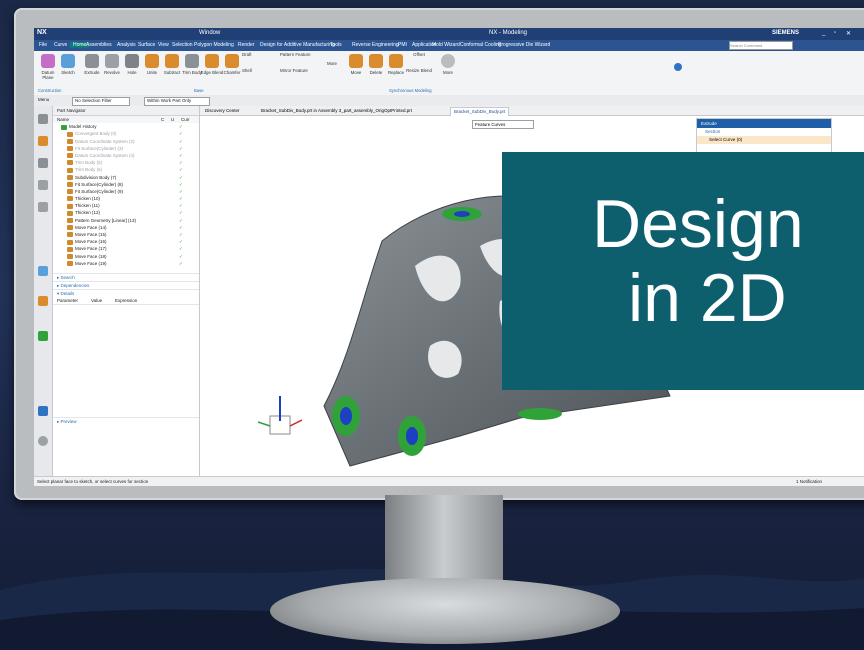 This screenshot has width=864, height=650. I want to click on feature-label: Fit Surface(Cylinder) (3), so click(99, 148).